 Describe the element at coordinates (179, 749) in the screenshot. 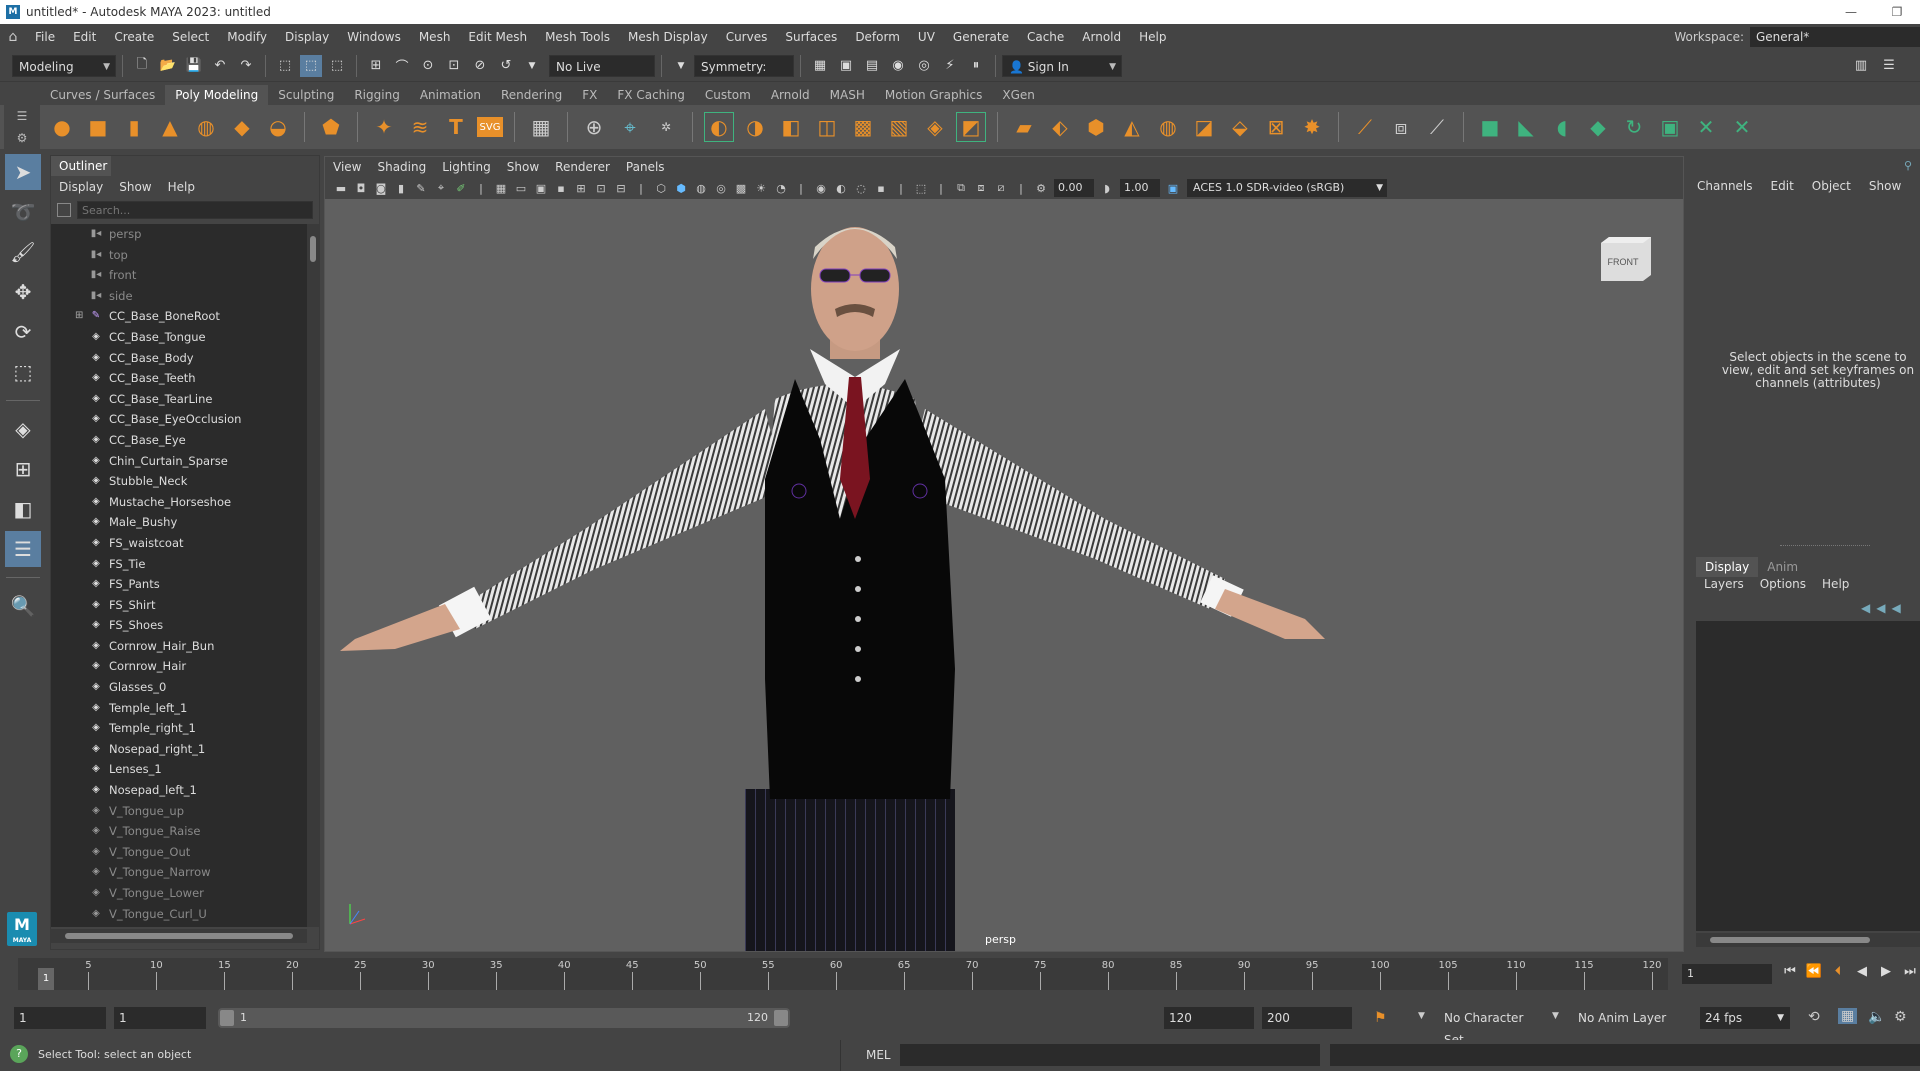

I see `outliner-item: ◈ Nosepad_right_1` at that location.